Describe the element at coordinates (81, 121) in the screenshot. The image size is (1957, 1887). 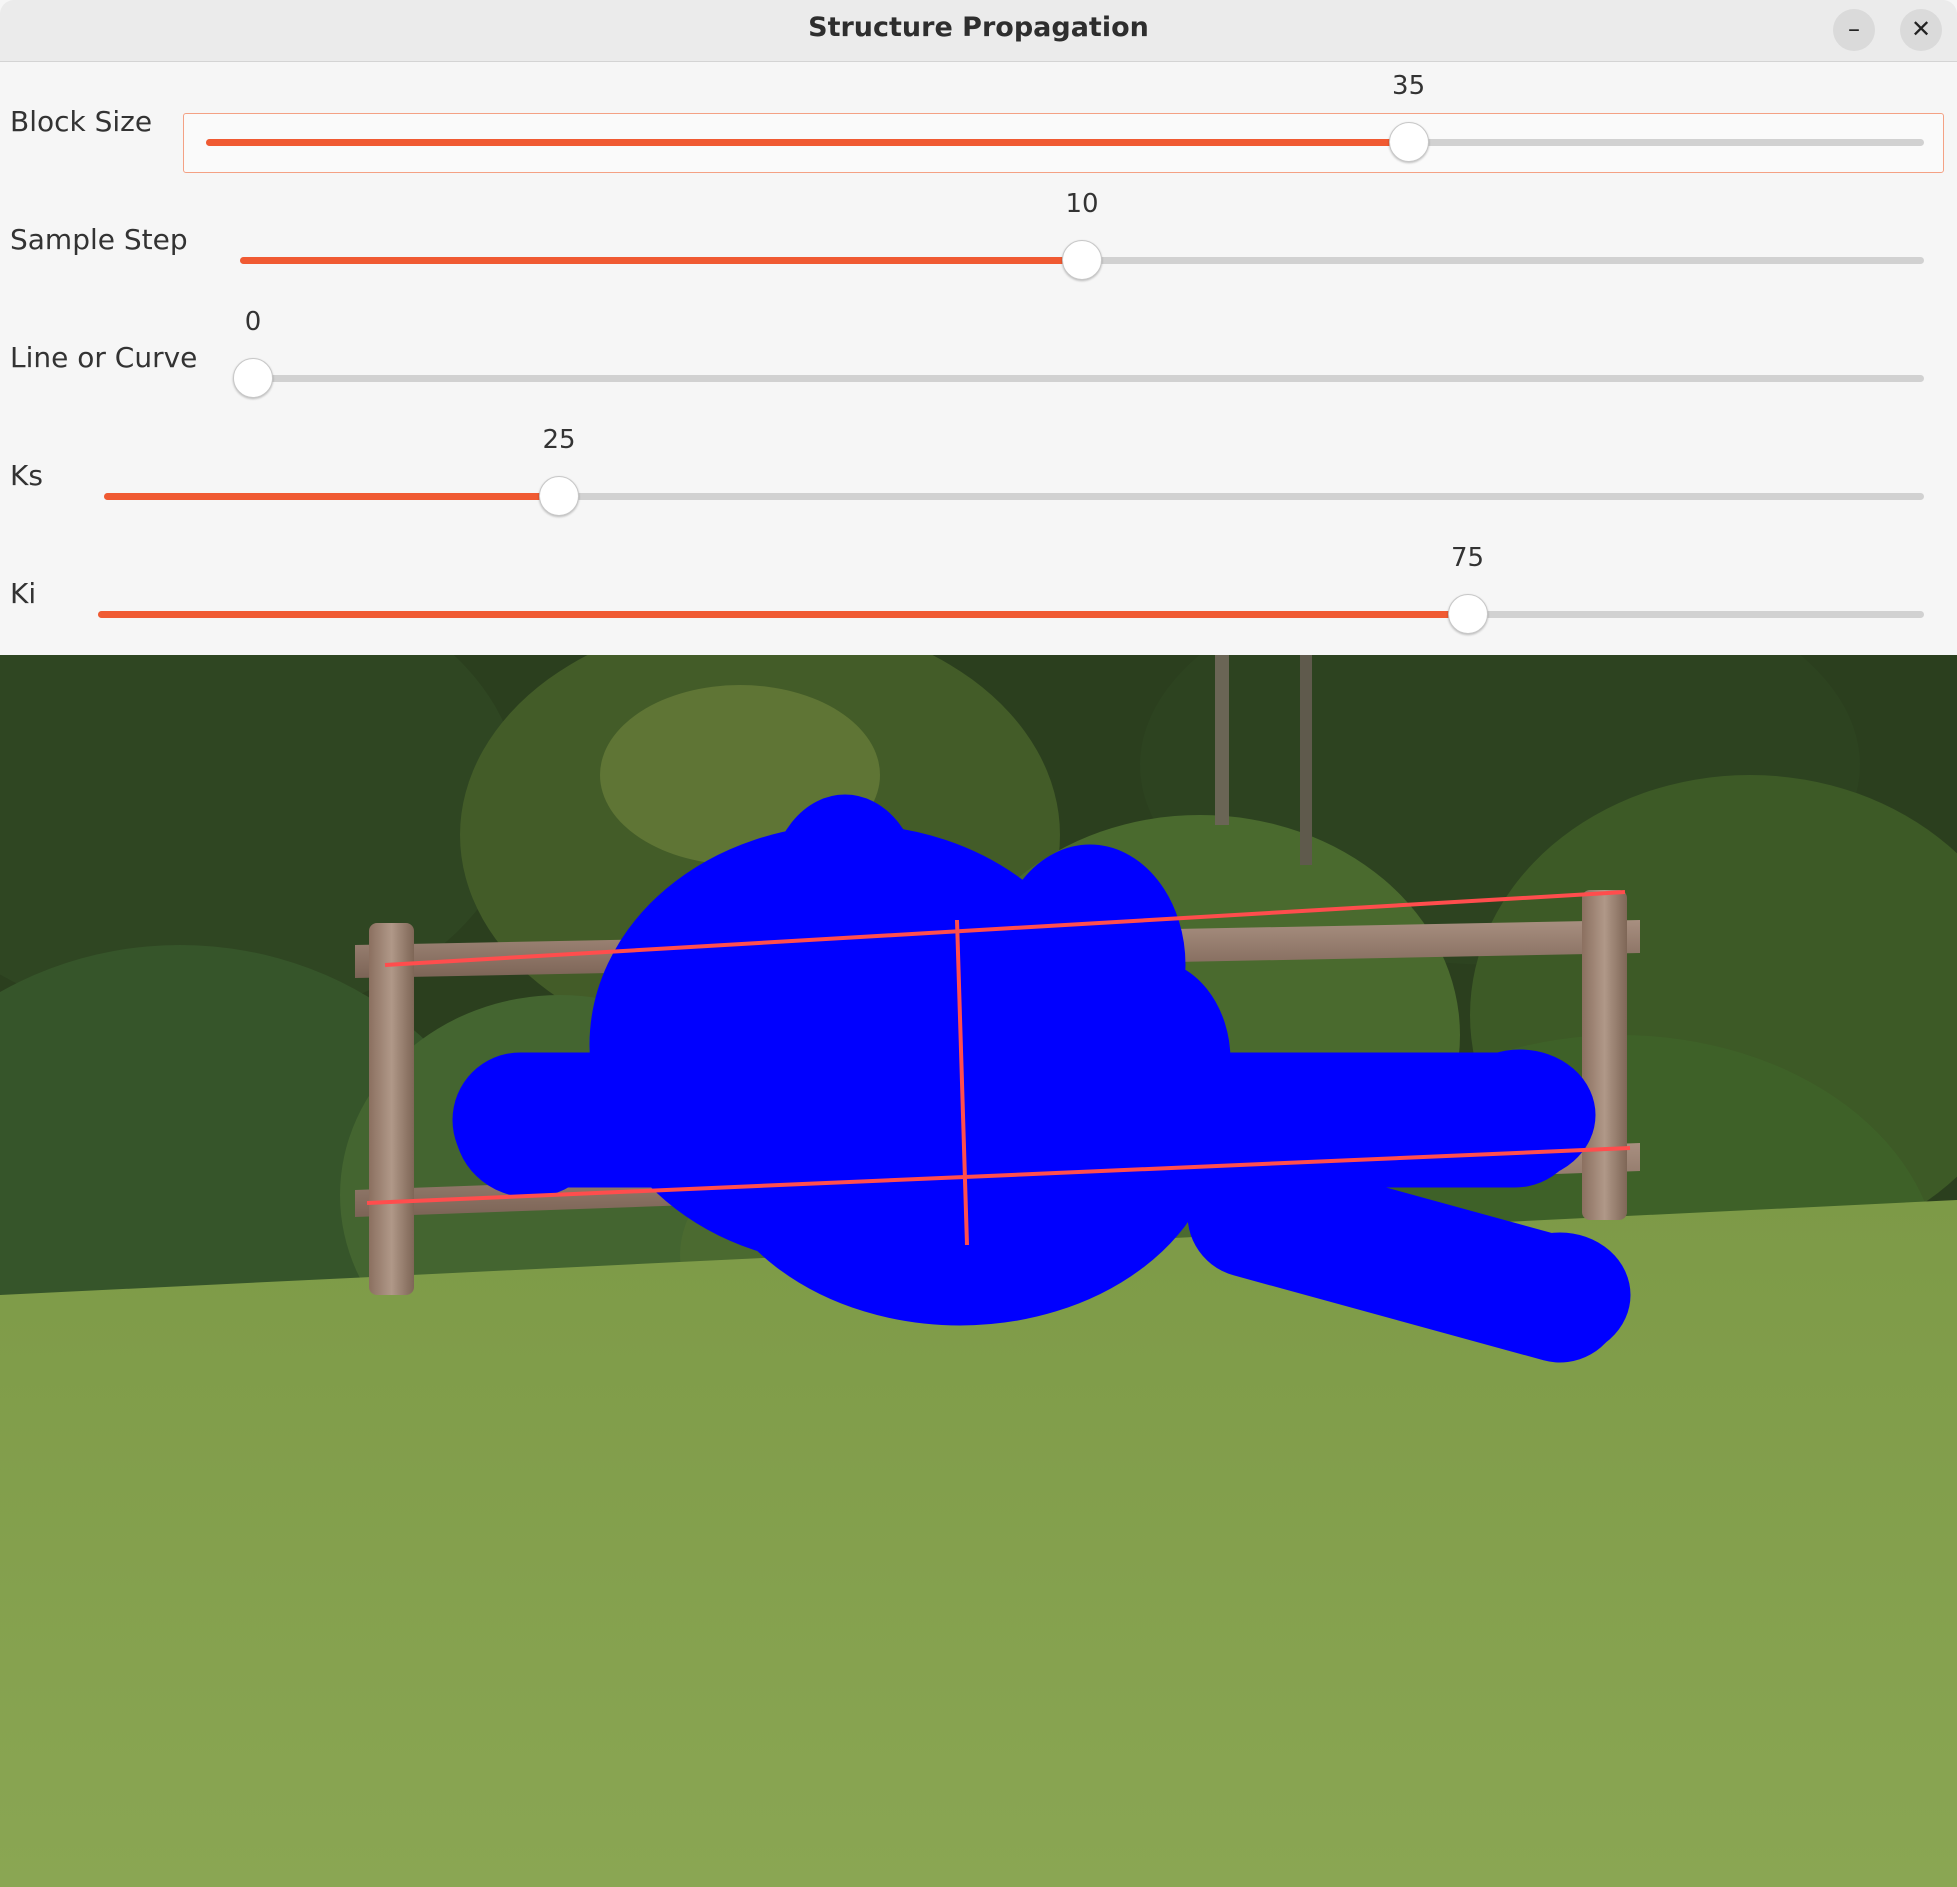
I see `block-size-label: Block Size` at that location.